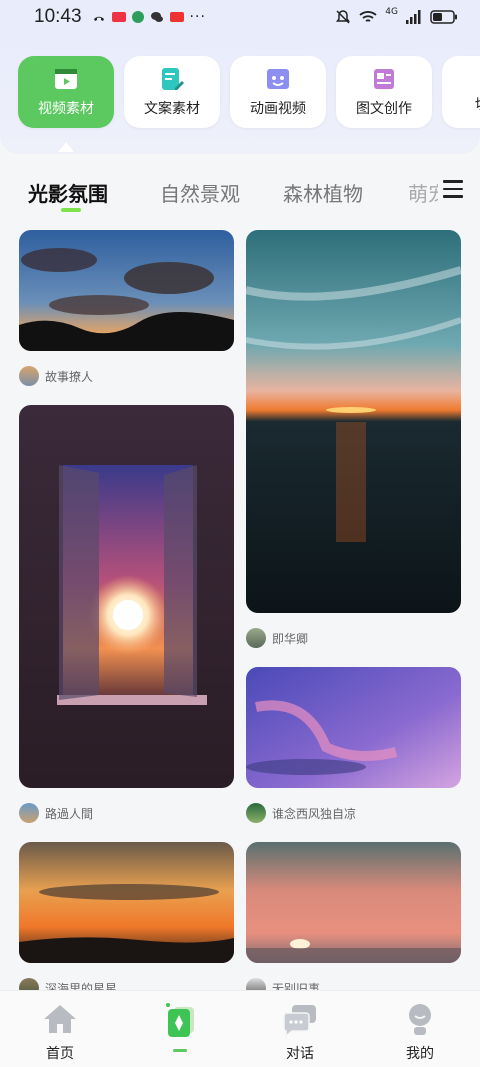  Describe the element at coordinates (384, 79) in the screenshot. I see `image-text-icon` at that location.